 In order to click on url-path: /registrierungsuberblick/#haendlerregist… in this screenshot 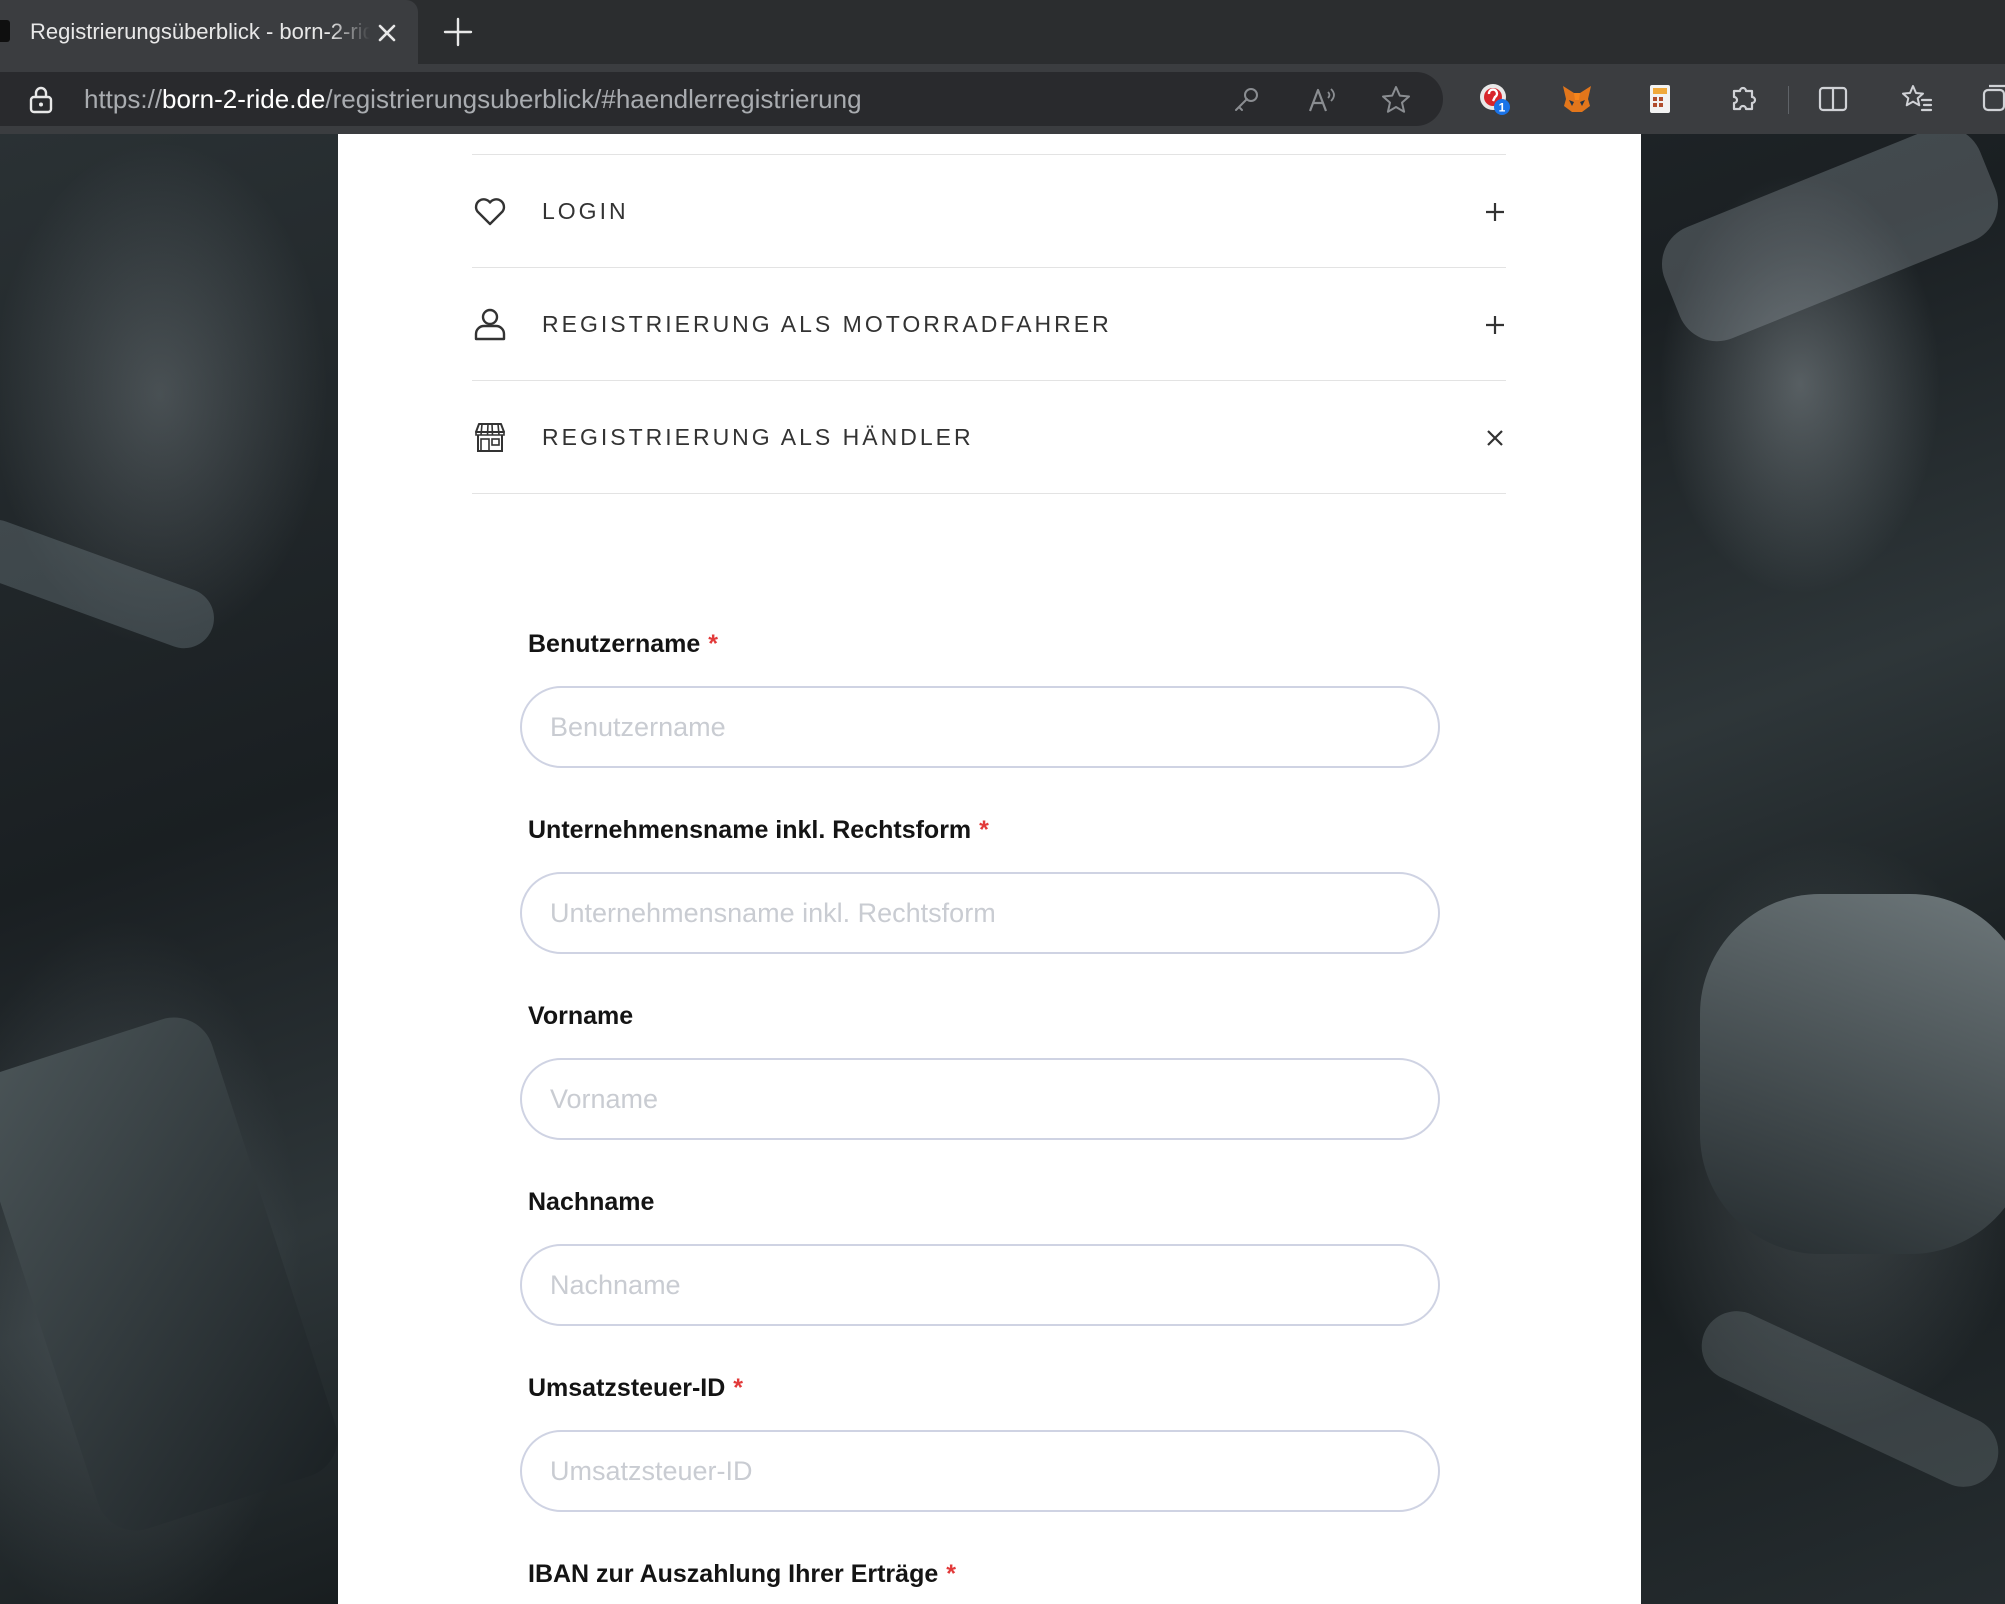, I will do `click(593, 99)`.